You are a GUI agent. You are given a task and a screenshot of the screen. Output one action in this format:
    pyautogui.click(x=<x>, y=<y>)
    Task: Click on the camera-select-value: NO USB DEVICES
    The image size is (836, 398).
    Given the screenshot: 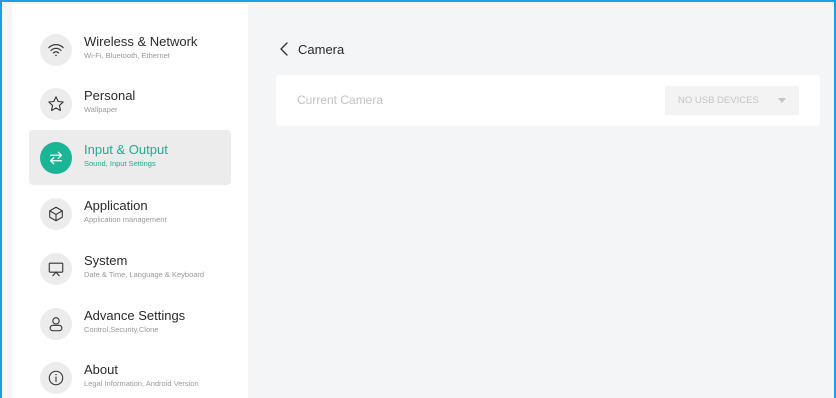 What is the action you would take?
    pyautogui.click(x=718, y=100)
    